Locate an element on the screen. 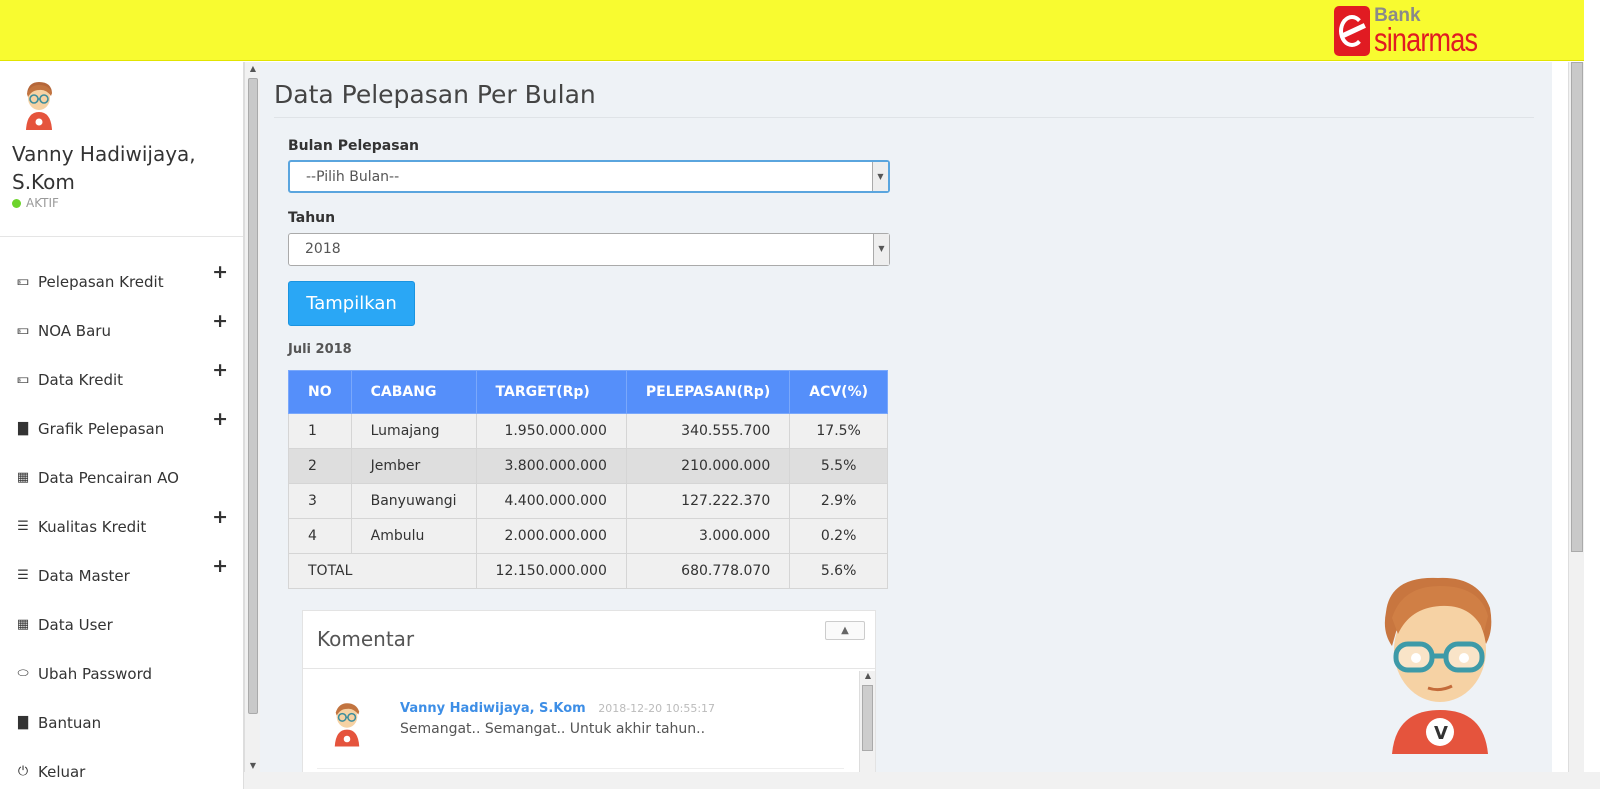 This screenshot has height=789, width=1600. cell-acv: 17.5% is located at coordinates (839, 431).